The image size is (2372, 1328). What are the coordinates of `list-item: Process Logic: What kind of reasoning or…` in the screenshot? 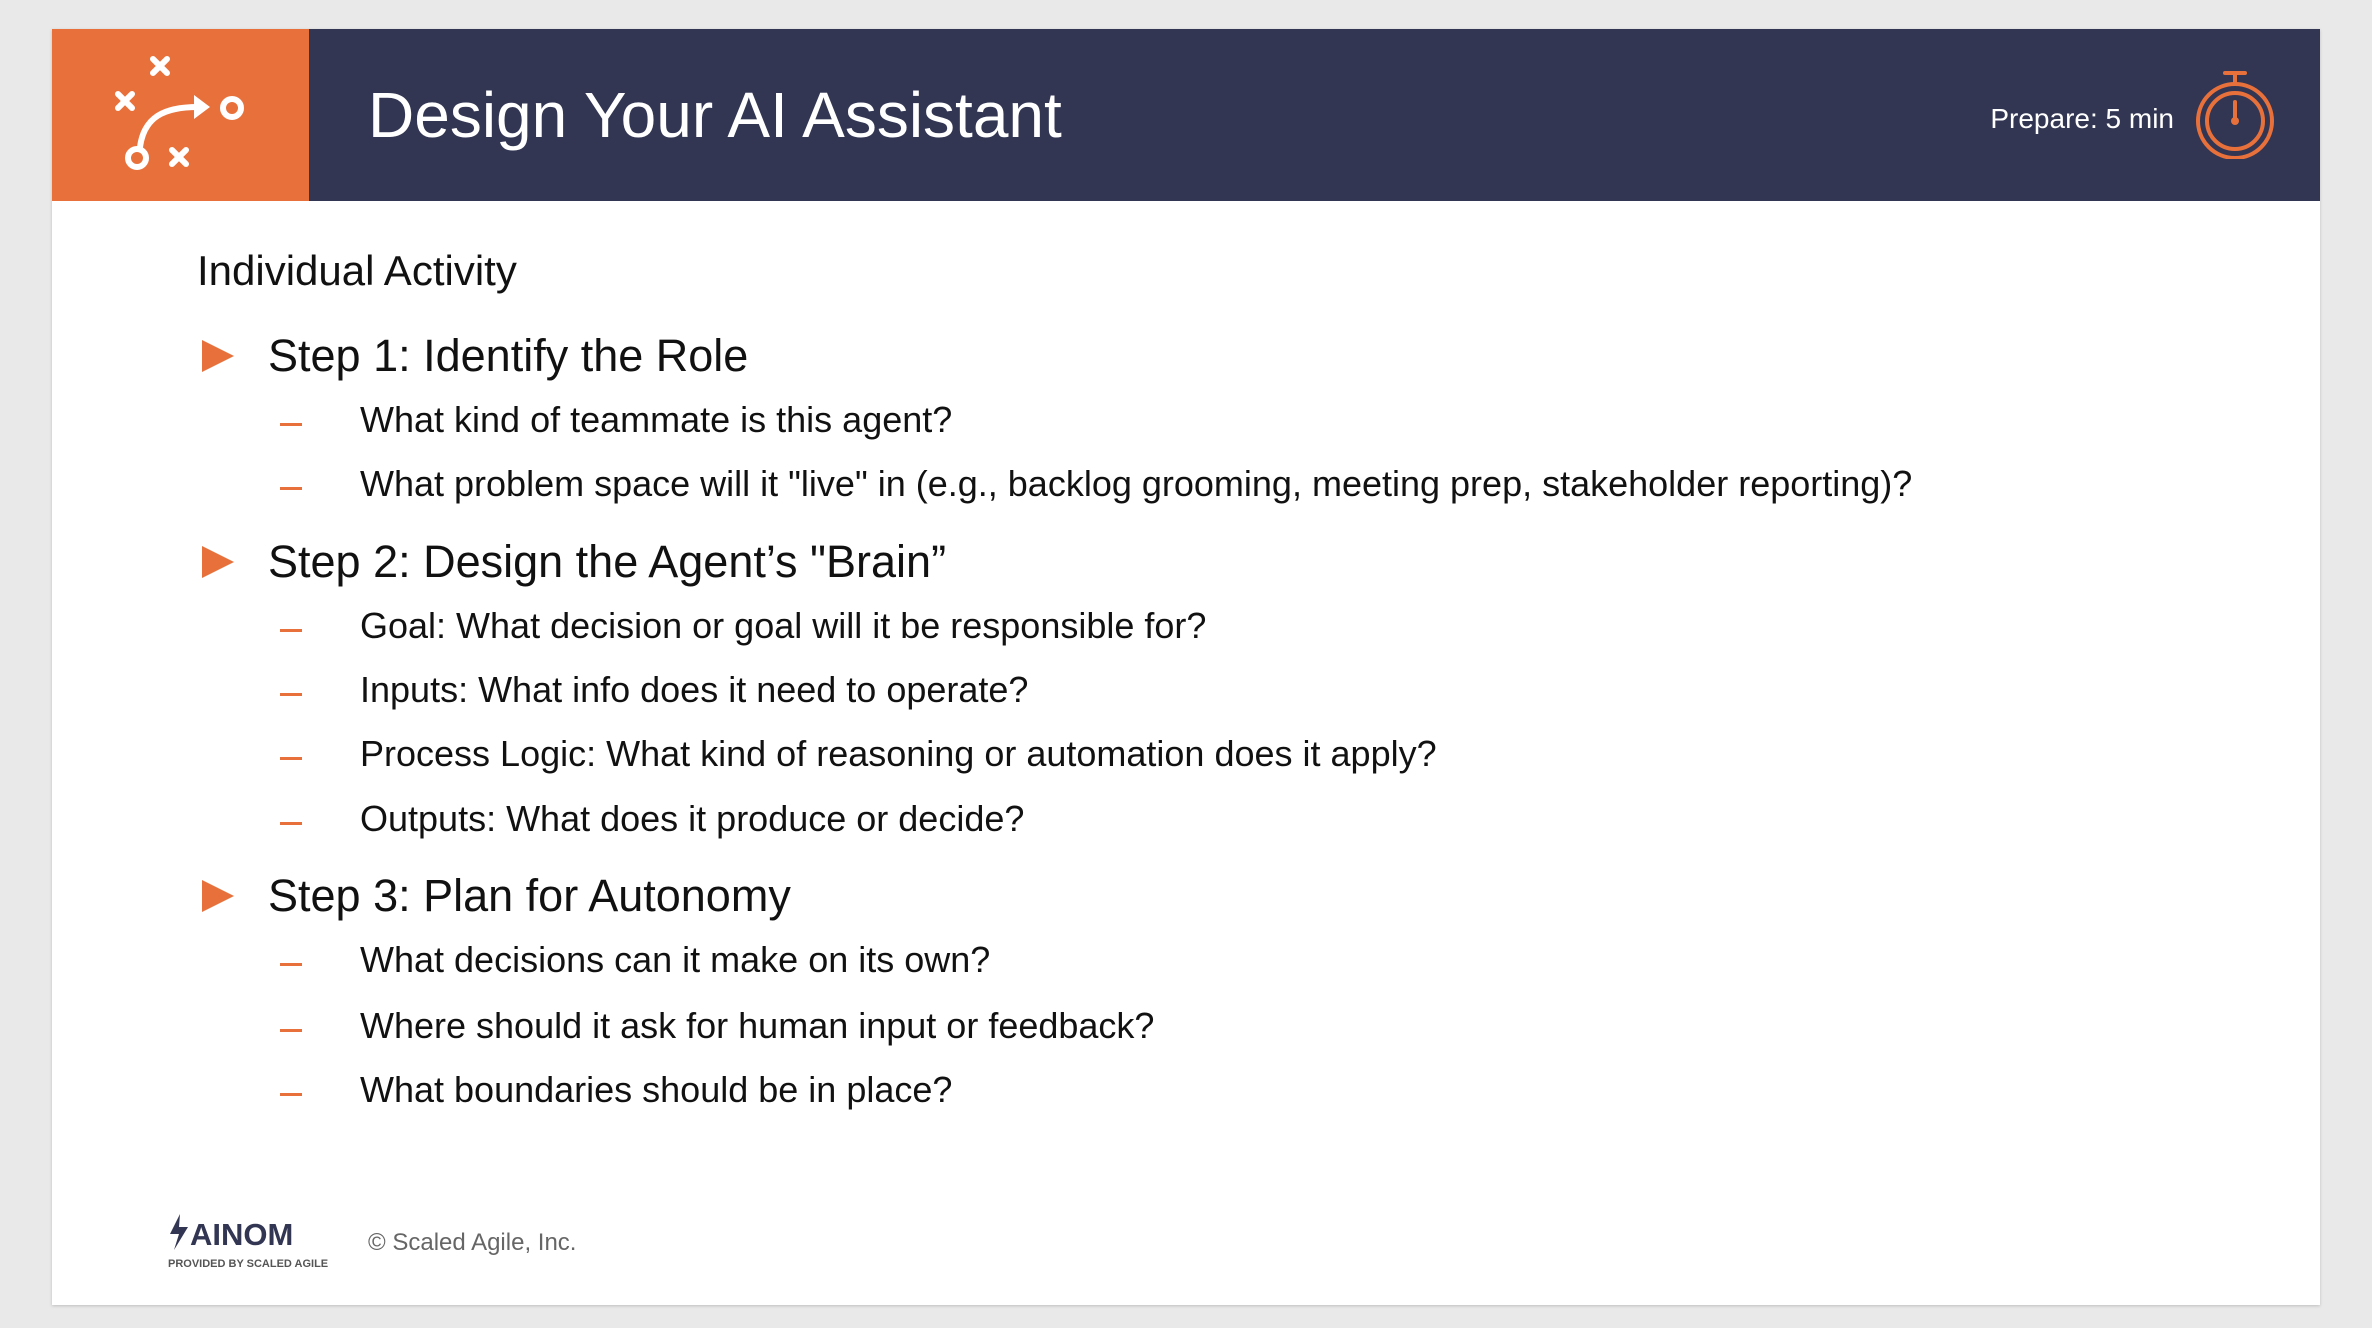 It's located at (858, 754).